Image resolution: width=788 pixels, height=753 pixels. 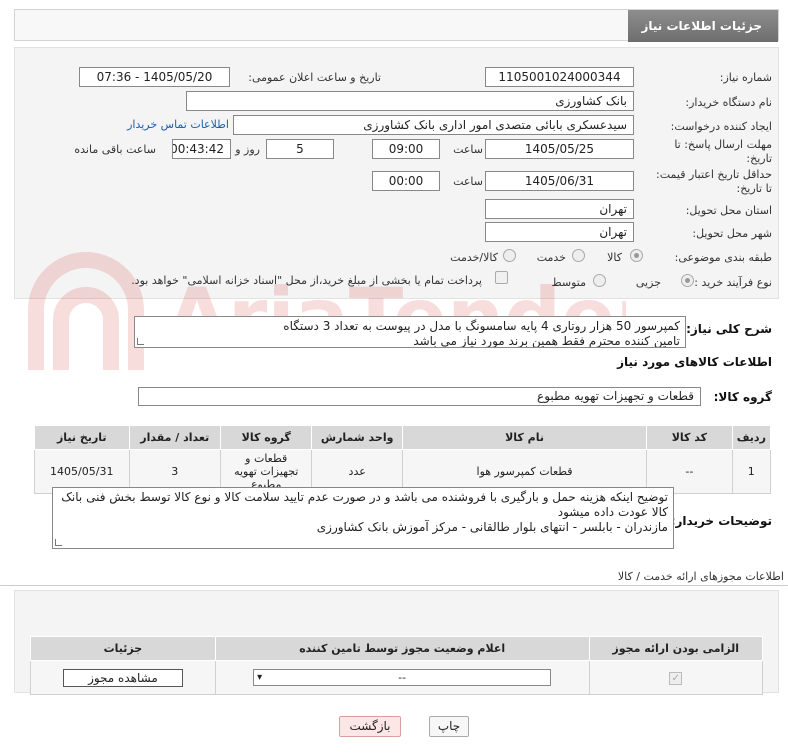 What do you see at coordinates (559, 149) in the screenshot?
I see `deadline-date-field: 1405/05/25` at bounding box center [559, 149].